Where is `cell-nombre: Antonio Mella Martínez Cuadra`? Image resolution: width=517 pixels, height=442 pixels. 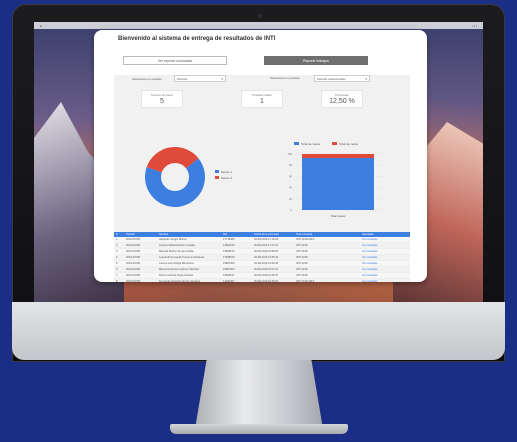
cell-nombre: Antonio Mella Martínez Cuadra is located at coordinates (177, 245).